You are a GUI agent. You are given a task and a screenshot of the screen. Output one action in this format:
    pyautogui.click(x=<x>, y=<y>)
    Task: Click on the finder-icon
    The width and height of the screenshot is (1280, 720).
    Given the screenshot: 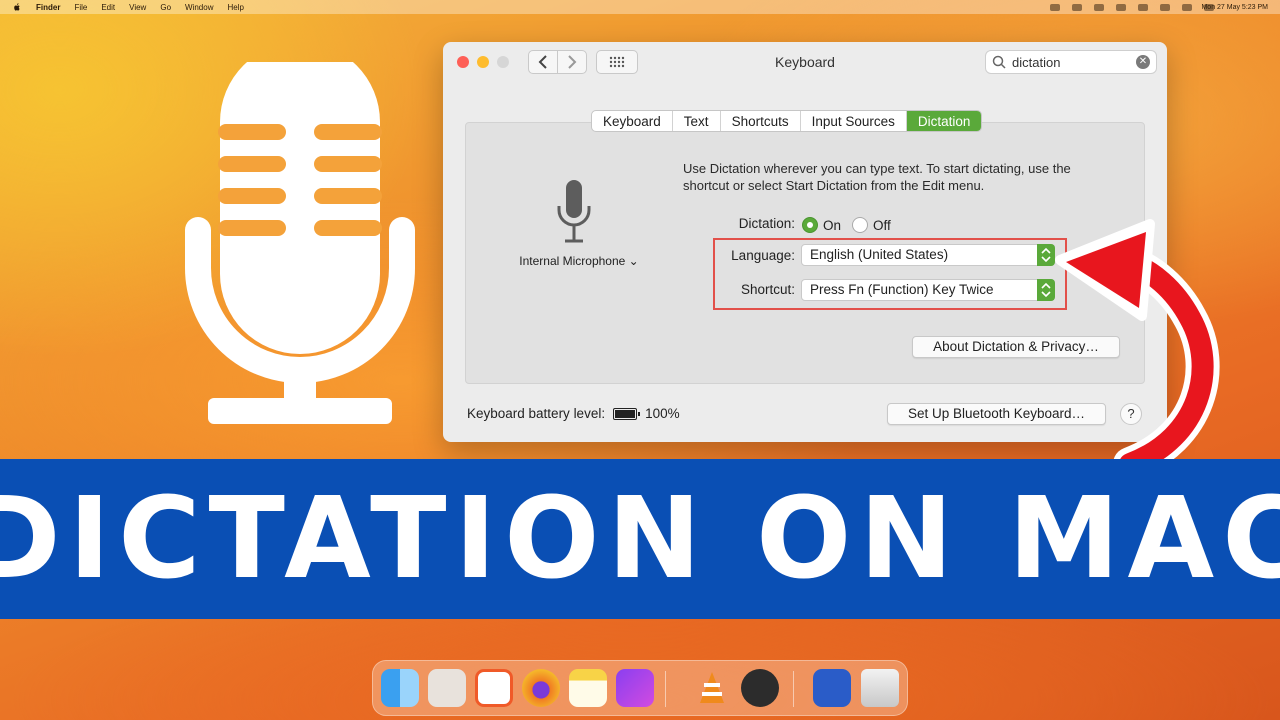 What is the action you would take?
    pyautogui.click(x=400, y=688)
    